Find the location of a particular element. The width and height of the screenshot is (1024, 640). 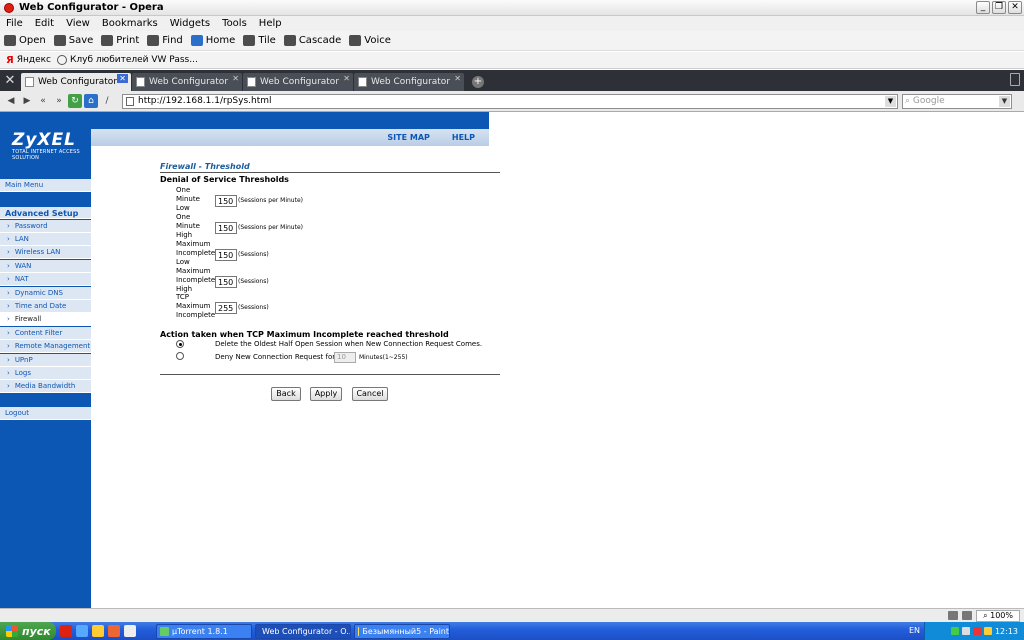

menu-tools: Tools is located at coordinates (234, 23).